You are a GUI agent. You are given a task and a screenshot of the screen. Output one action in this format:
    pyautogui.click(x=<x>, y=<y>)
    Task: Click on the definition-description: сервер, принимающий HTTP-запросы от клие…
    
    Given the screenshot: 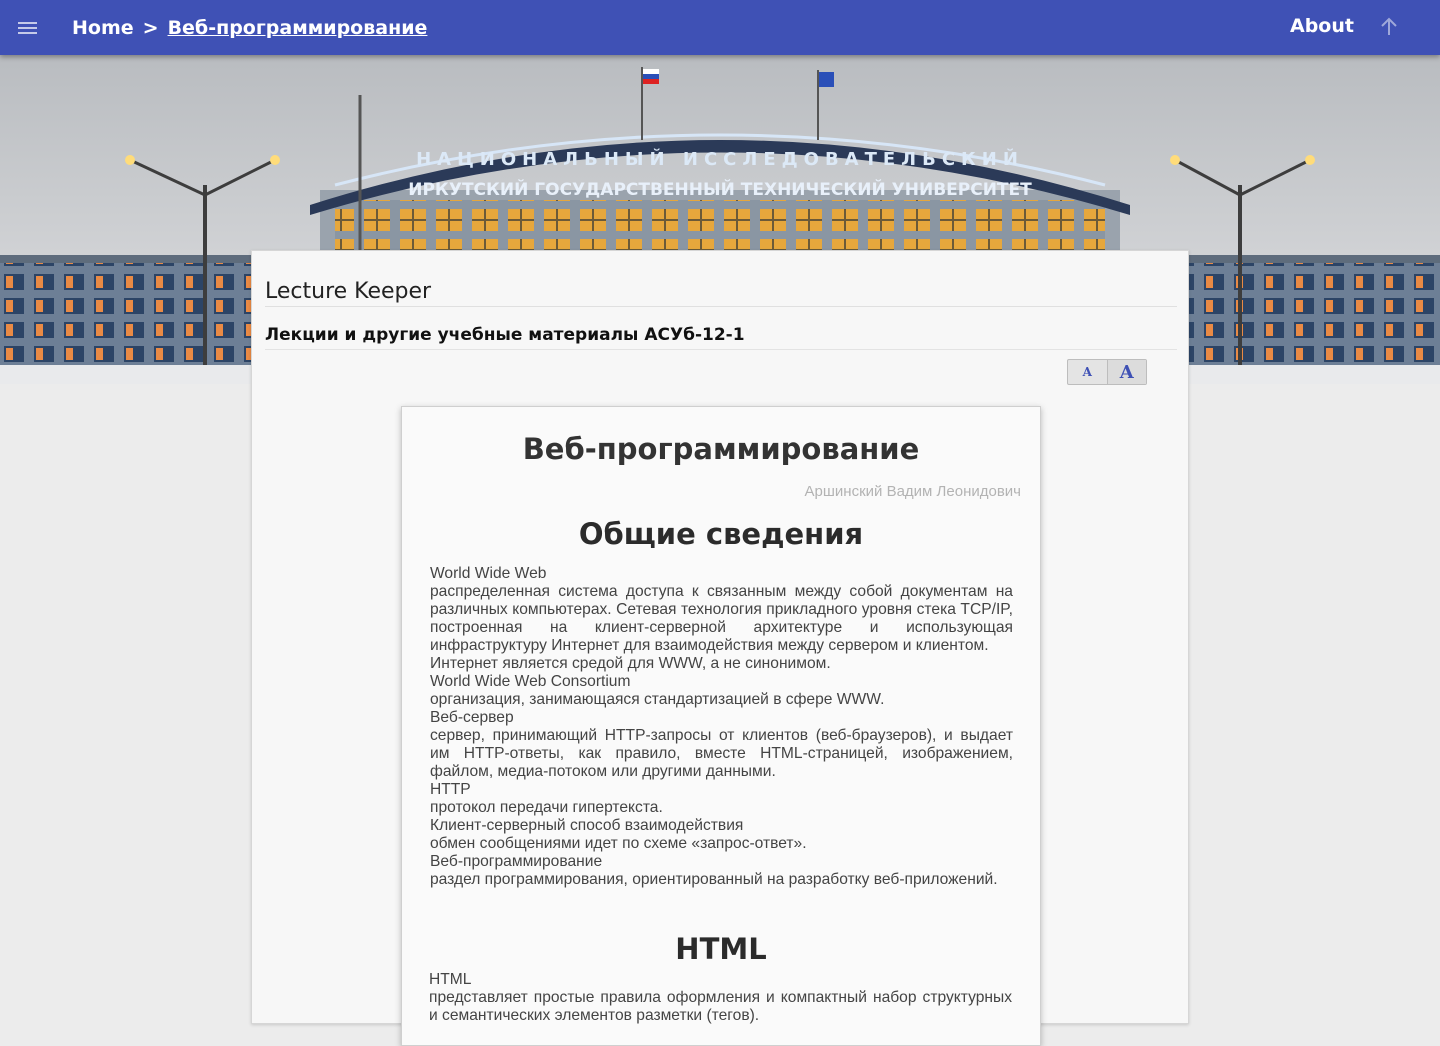 What is the action you would take?
    pyautogui.click(x=721, y=753)
    